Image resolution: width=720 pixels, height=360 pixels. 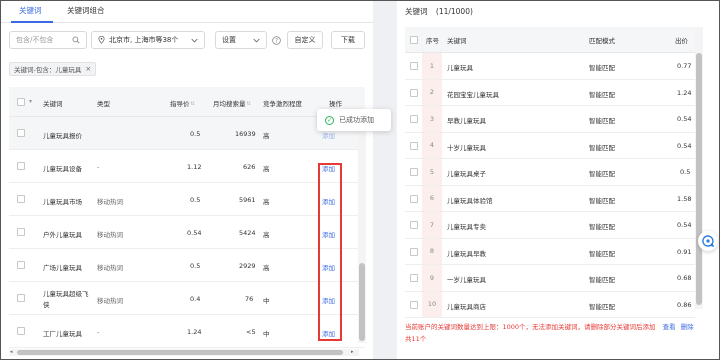 What do you see at coordinates (328, 135) in the screenshot?
I see `add-button: 添加` at bounding box center [328, 135].